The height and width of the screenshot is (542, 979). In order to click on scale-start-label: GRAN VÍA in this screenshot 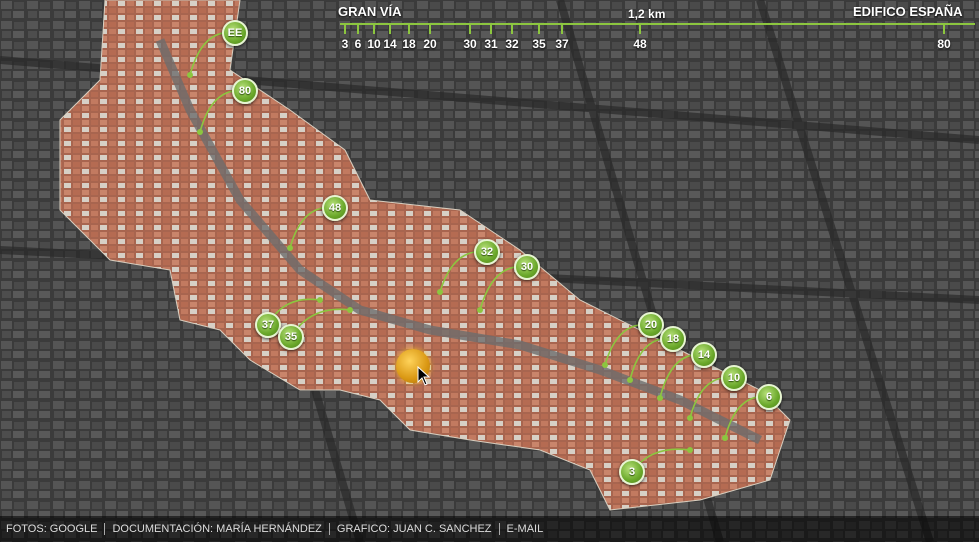, I will do `click(370, 11)`.